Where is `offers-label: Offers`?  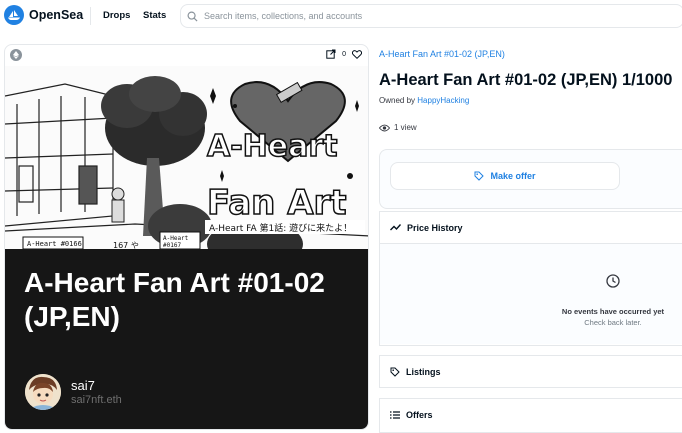 offers-label: Offers is located at coordinates (419, 415).